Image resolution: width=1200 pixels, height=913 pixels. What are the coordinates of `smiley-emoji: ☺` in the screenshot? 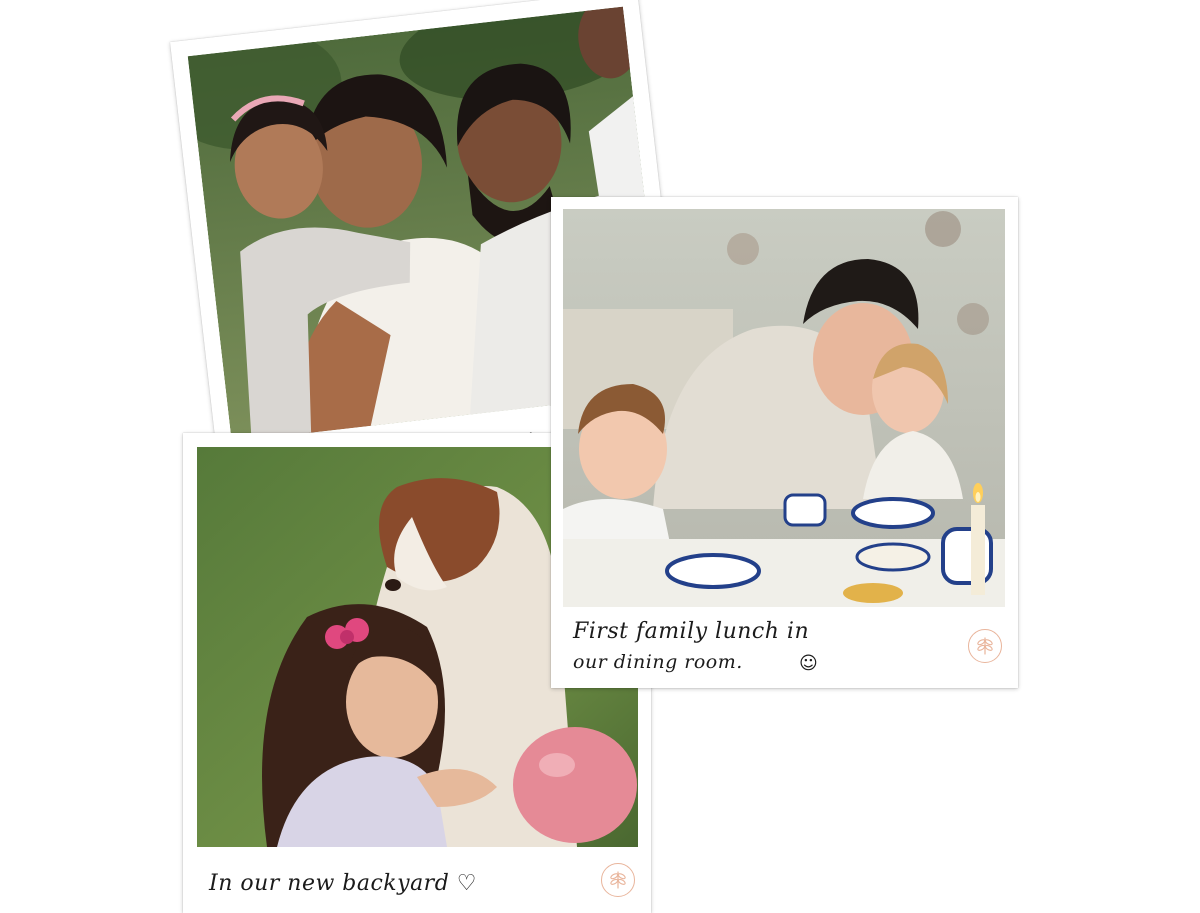 It's located at (808, 663).